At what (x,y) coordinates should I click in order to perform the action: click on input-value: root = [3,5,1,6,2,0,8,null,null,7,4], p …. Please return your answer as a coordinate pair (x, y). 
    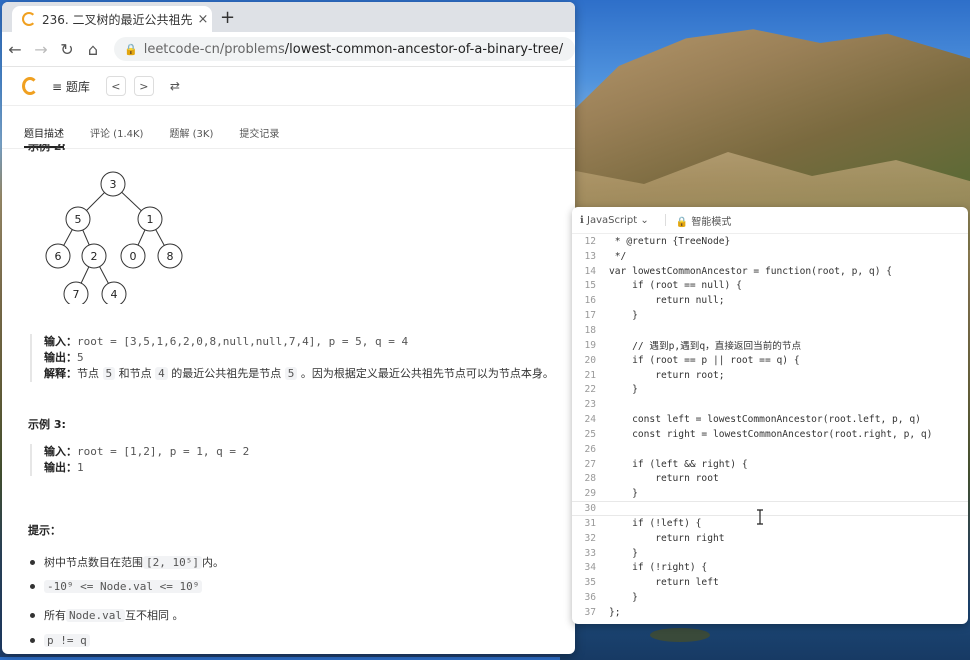
    Looking at the image, I should click on (243, 341).